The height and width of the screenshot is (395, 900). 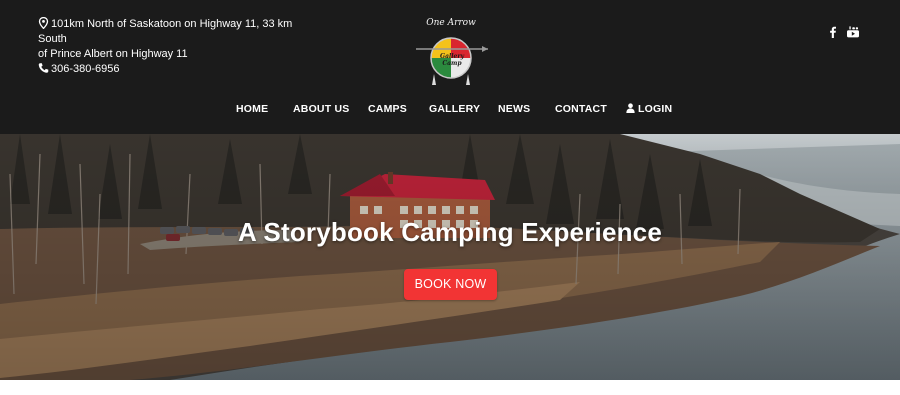 I want to click on site-logo: One Arrow Gallery Camp, so click(x=451, y=51).